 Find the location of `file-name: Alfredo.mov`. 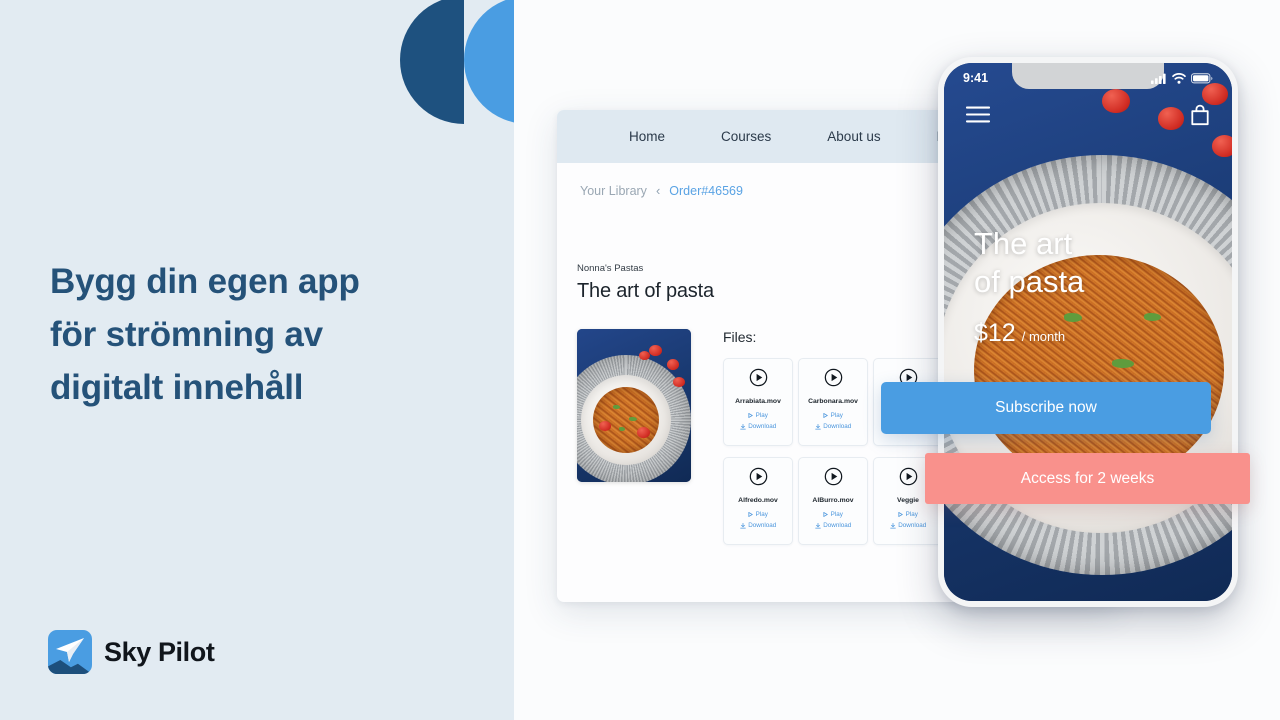

file-name: Alfredo.mov is located at coordinates (758, 500).